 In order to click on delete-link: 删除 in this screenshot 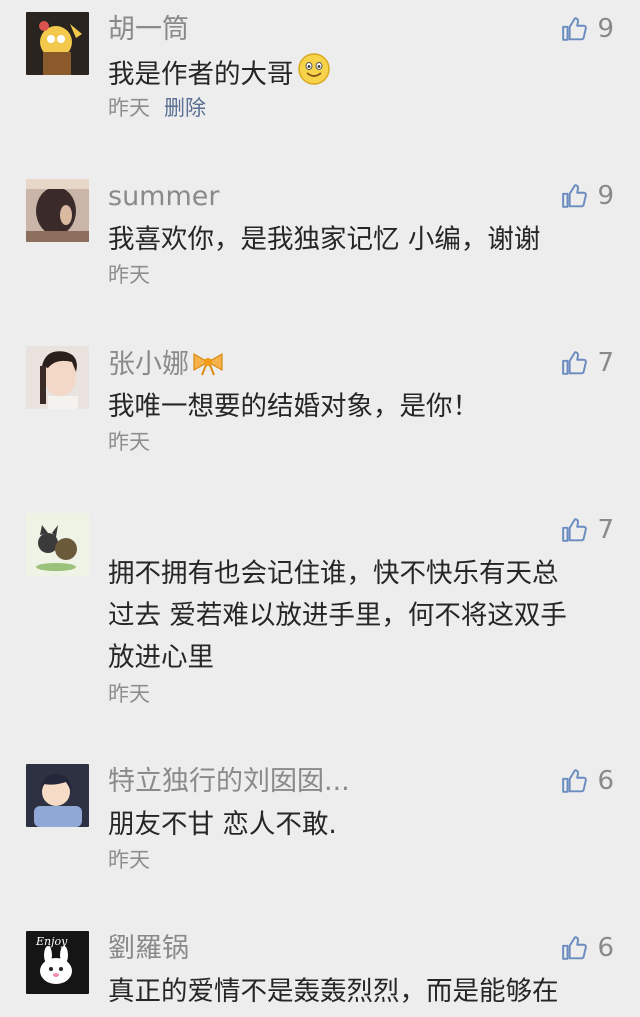, I will do `click(185, 108)`.